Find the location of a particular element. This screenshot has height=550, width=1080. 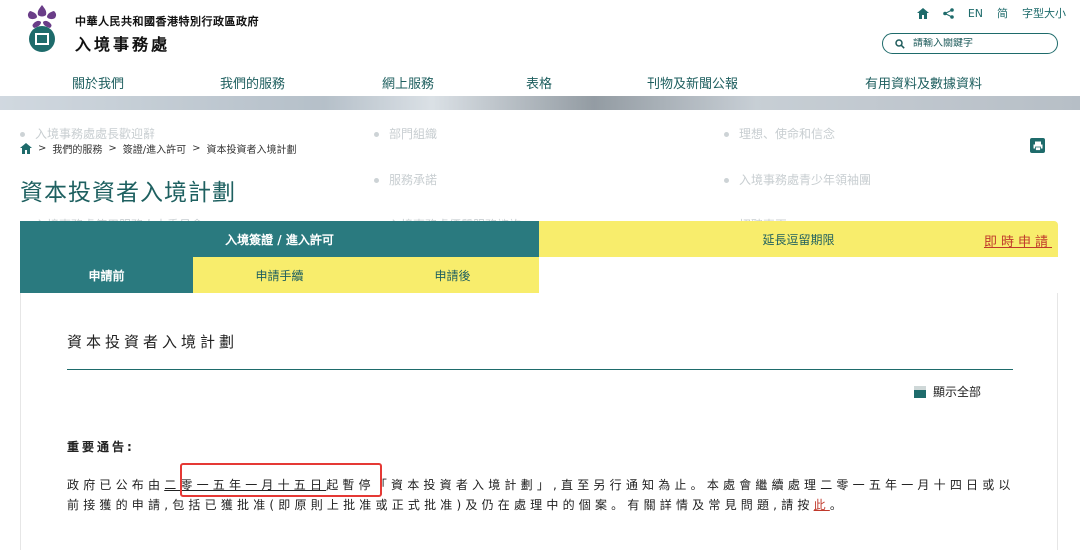

search-box is located at coordinates (970, 43).